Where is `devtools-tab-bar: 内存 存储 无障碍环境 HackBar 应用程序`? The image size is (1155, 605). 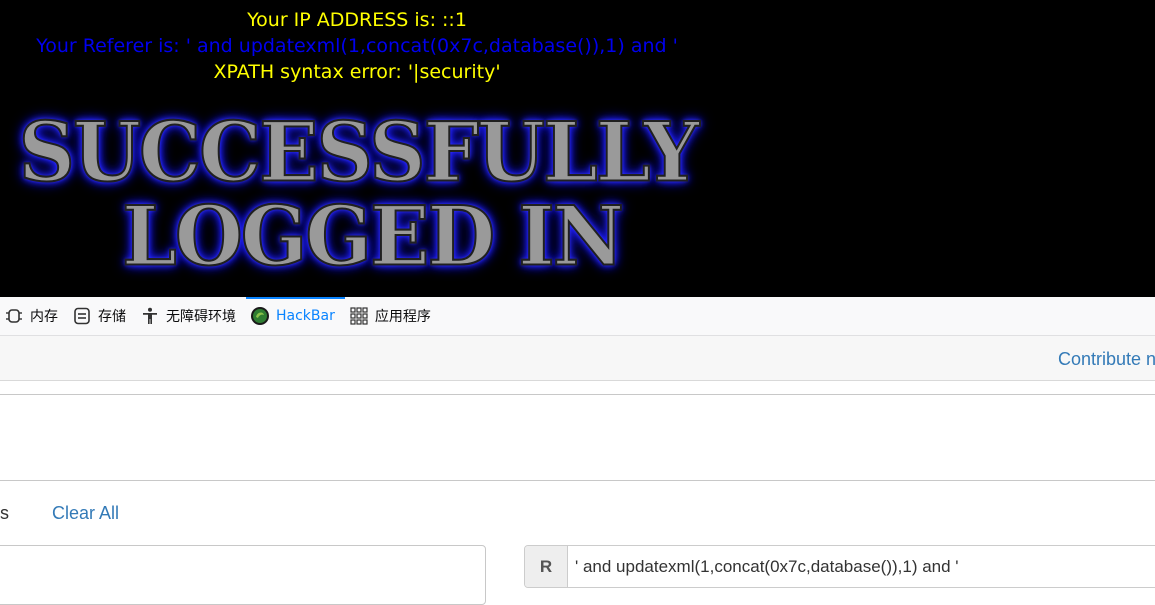
devtools-tab-bar: 内存 存储 无障碍环境 HackBar 应用程序 is located at coordinates (577, 316).